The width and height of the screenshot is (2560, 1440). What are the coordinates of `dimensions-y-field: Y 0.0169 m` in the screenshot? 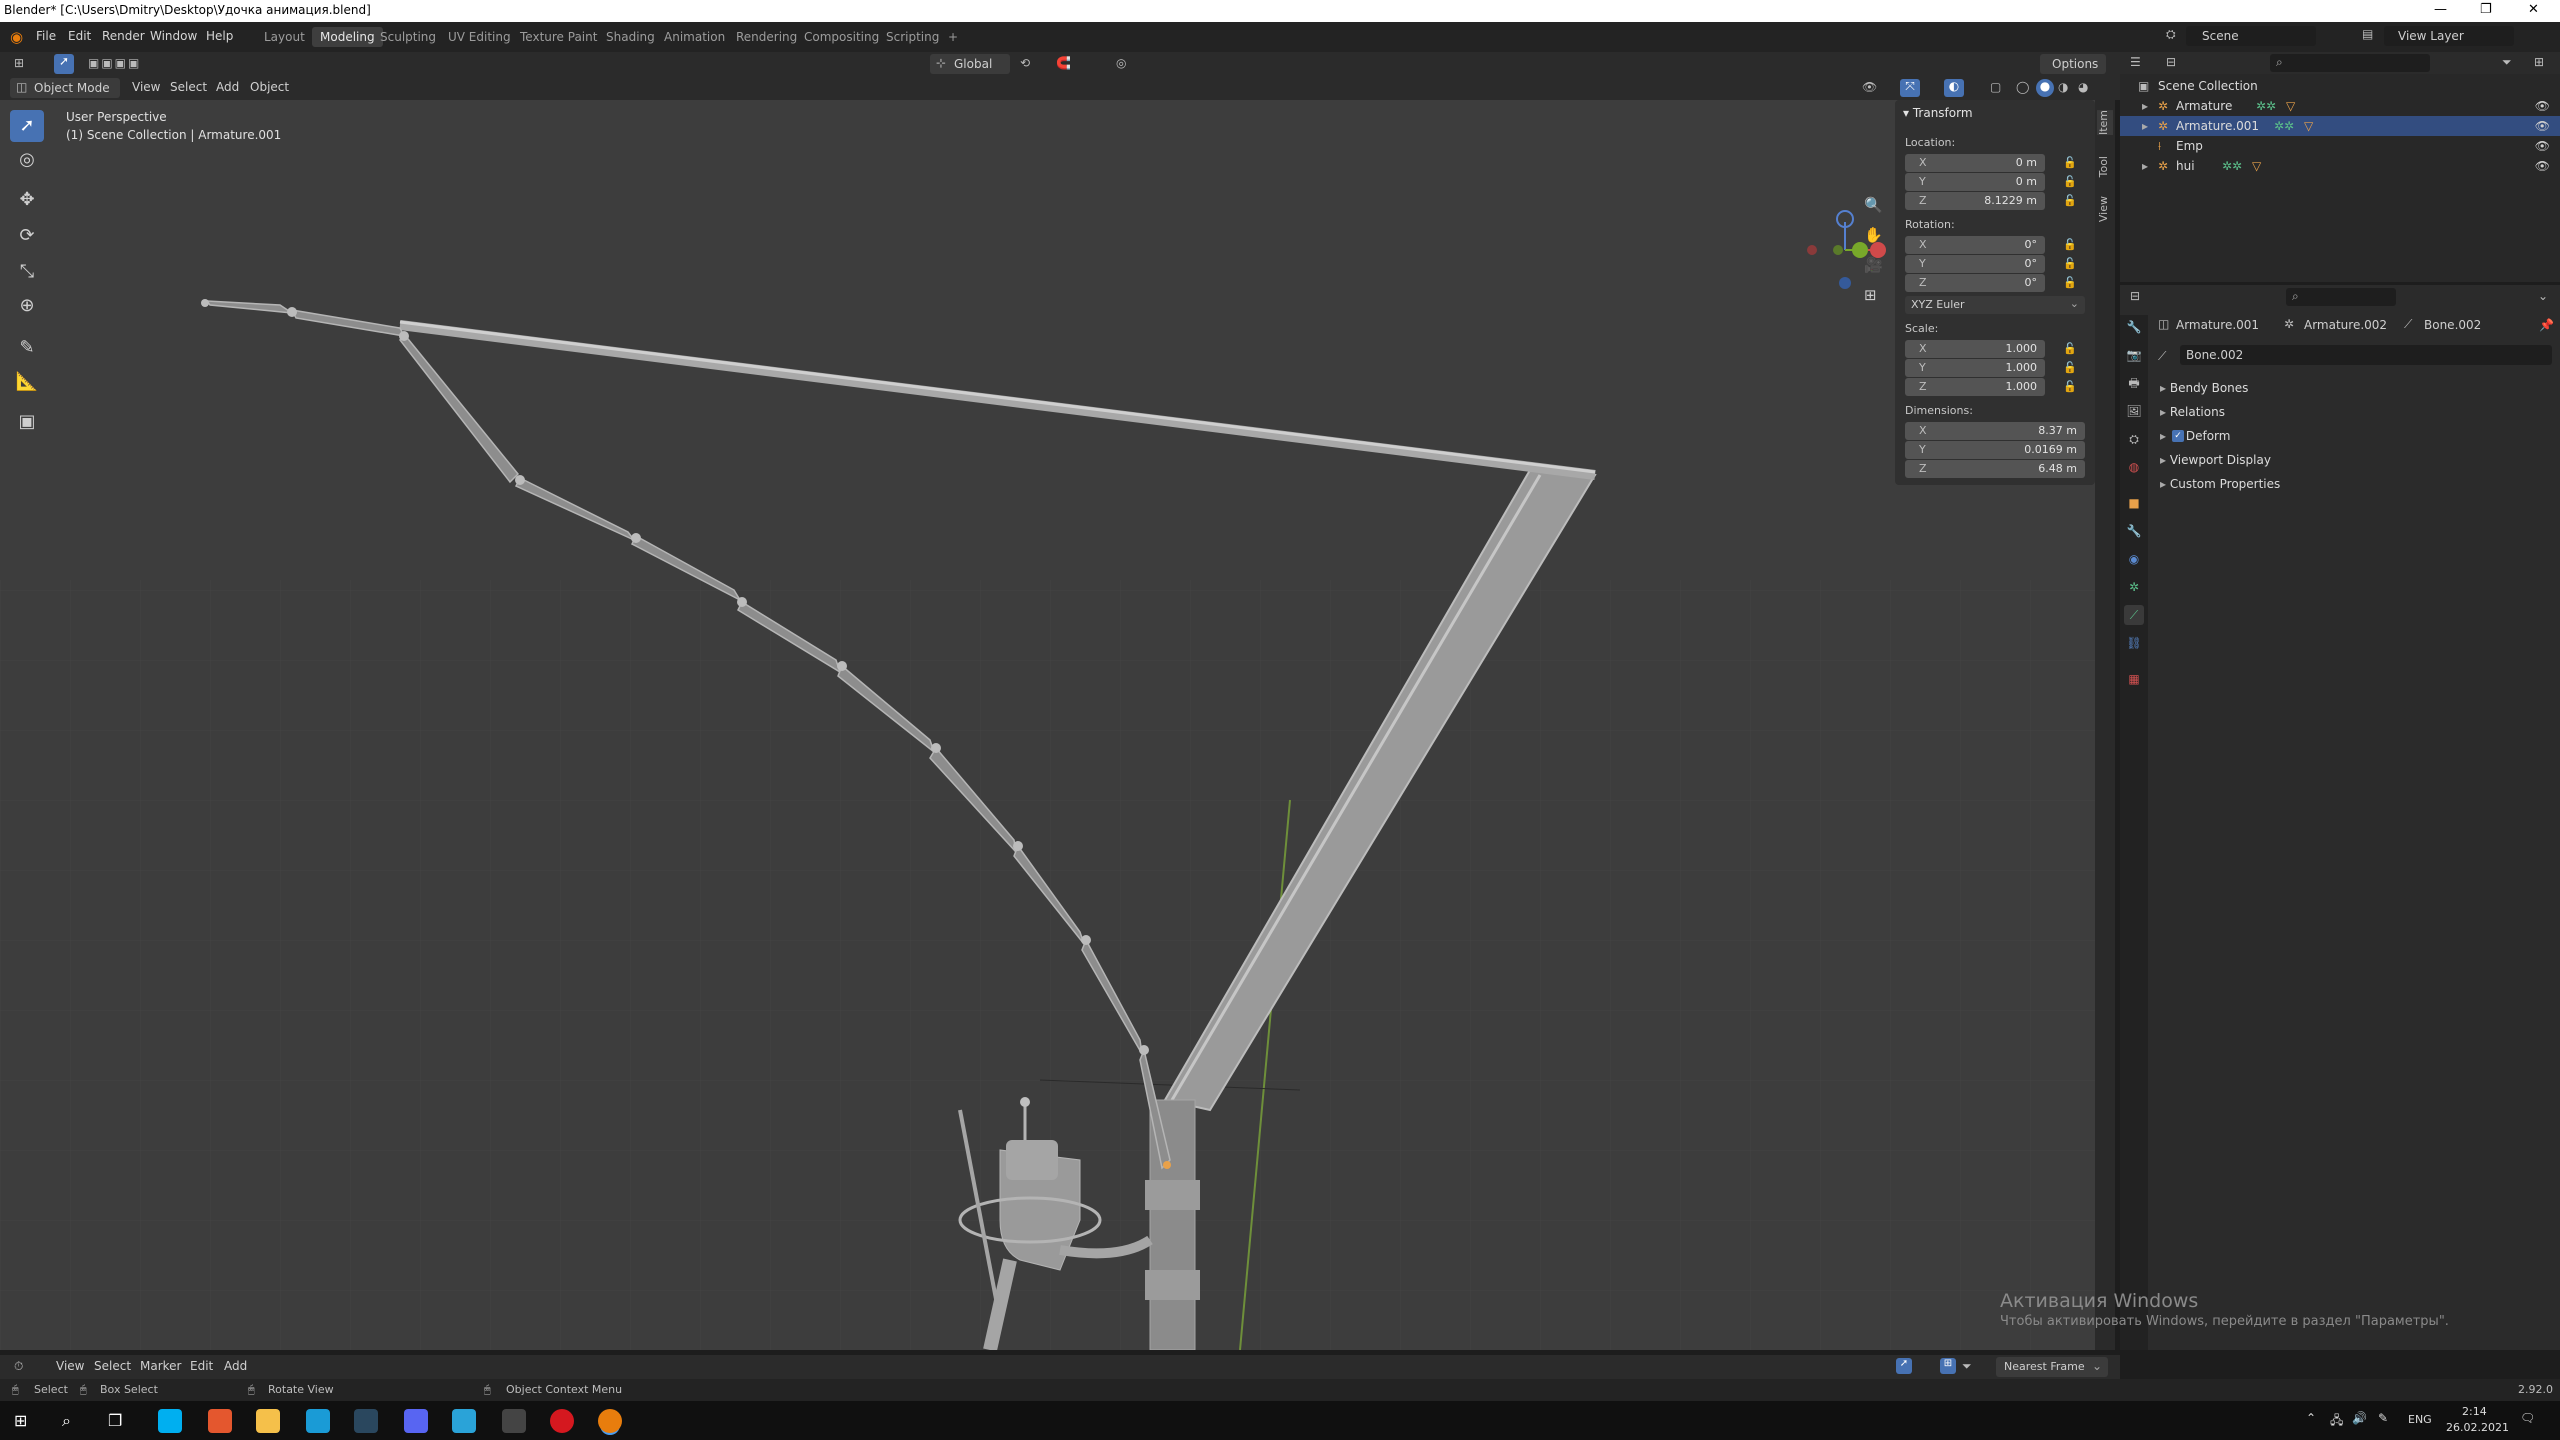 It's located at (1995, 450).